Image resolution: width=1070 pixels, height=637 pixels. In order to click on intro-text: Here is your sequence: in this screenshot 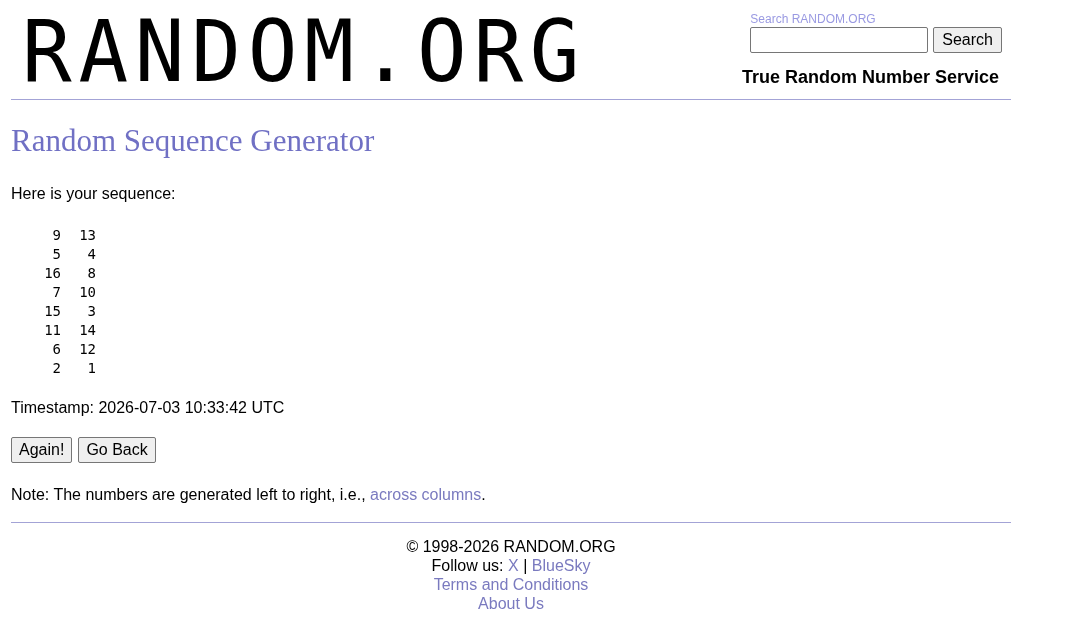, I will do `click(93, 194)`.